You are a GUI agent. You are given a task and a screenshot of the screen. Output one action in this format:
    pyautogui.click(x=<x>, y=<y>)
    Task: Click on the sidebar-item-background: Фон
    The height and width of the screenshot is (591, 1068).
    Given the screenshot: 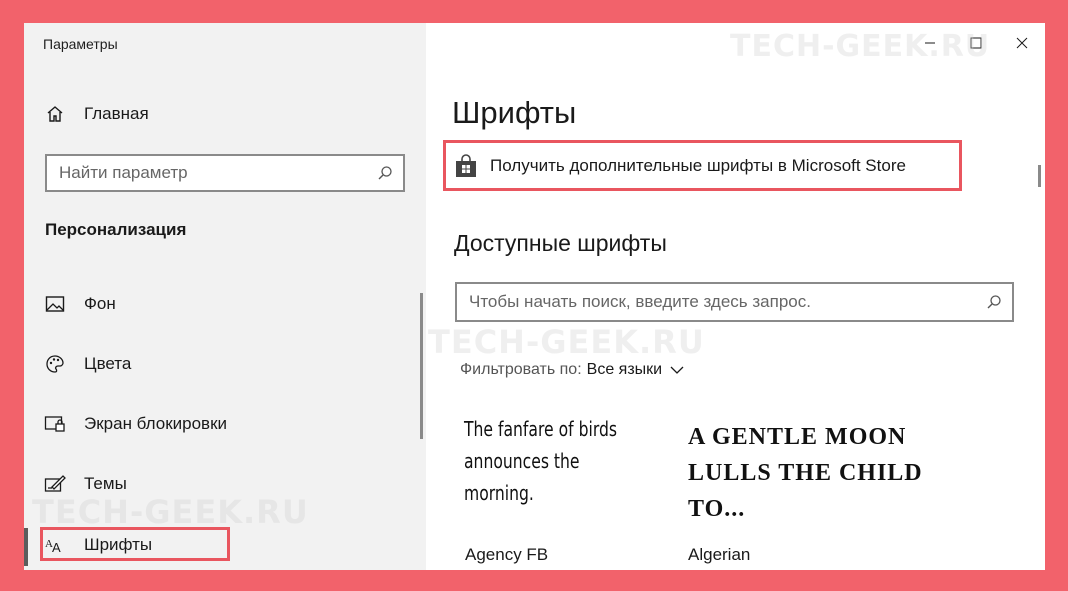 What is the action you would take?
    pyautogui.click(x=225, y=304)
    